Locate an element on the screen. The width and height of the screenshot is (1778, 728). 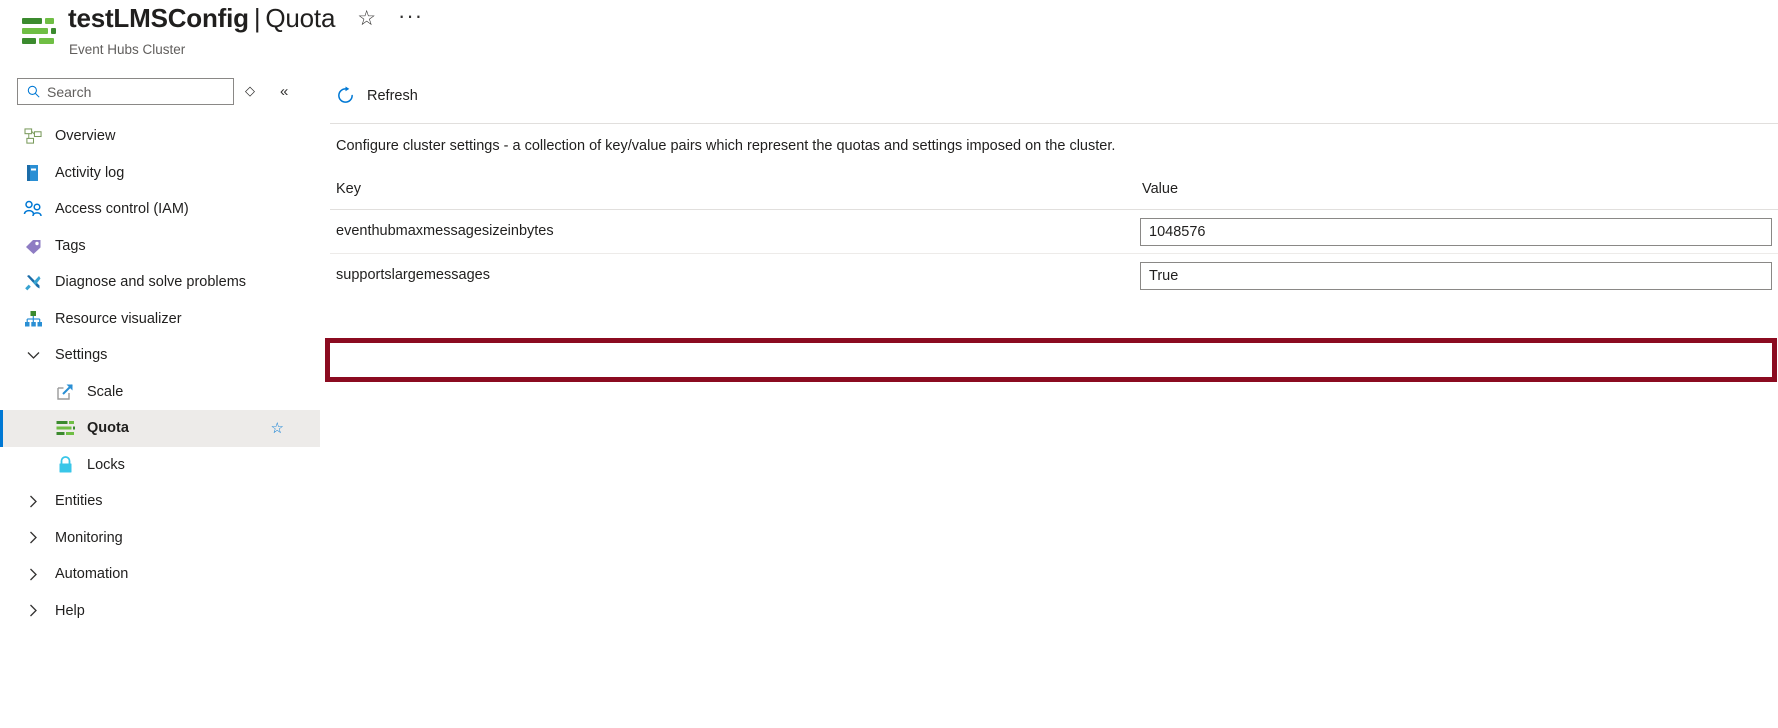
sidebar-group-entities: Entities is located at coordinates (160, 501).